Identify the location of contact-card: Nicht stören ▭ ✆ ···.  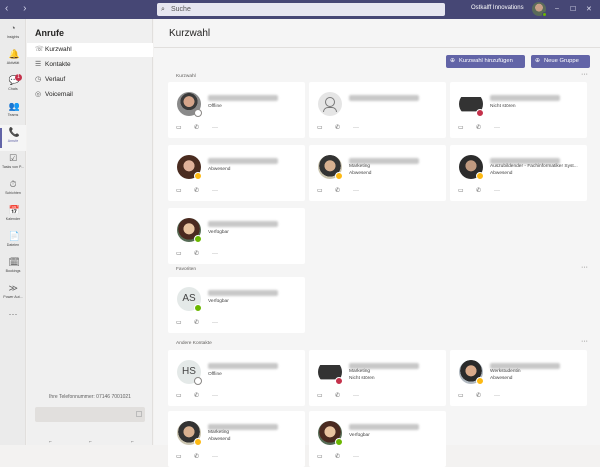
(518, 110).